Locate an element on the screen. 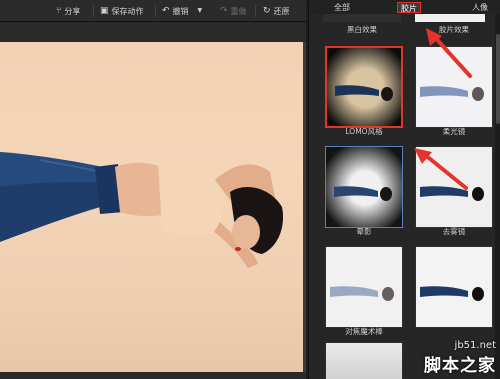 The width and height of the screenshot is (500, 379). effect-thumb-vignette is located at coordinates (364, 187).